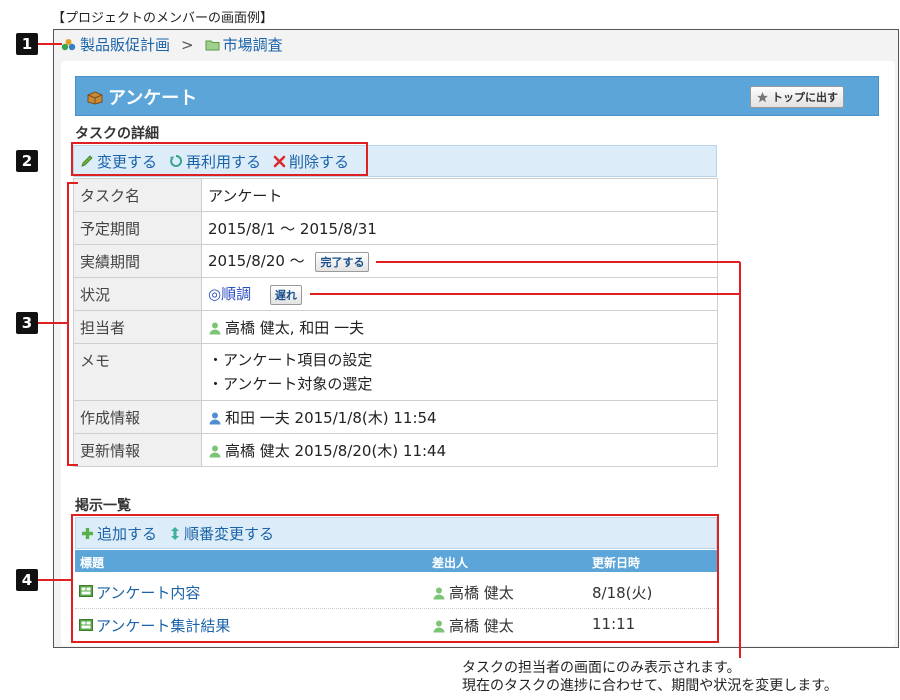 The height and width of the screenshot is (700, 900). I want to click on callout-note-line: 現在のタスクの進捗に合わせて、期間や状況を変更します。, so click(650, 686).